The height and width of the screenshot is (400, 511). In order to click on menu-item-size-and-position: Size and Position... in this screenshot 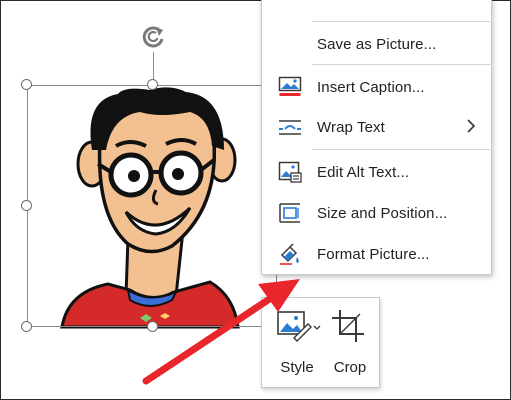, I will do `click(376, 213)`.